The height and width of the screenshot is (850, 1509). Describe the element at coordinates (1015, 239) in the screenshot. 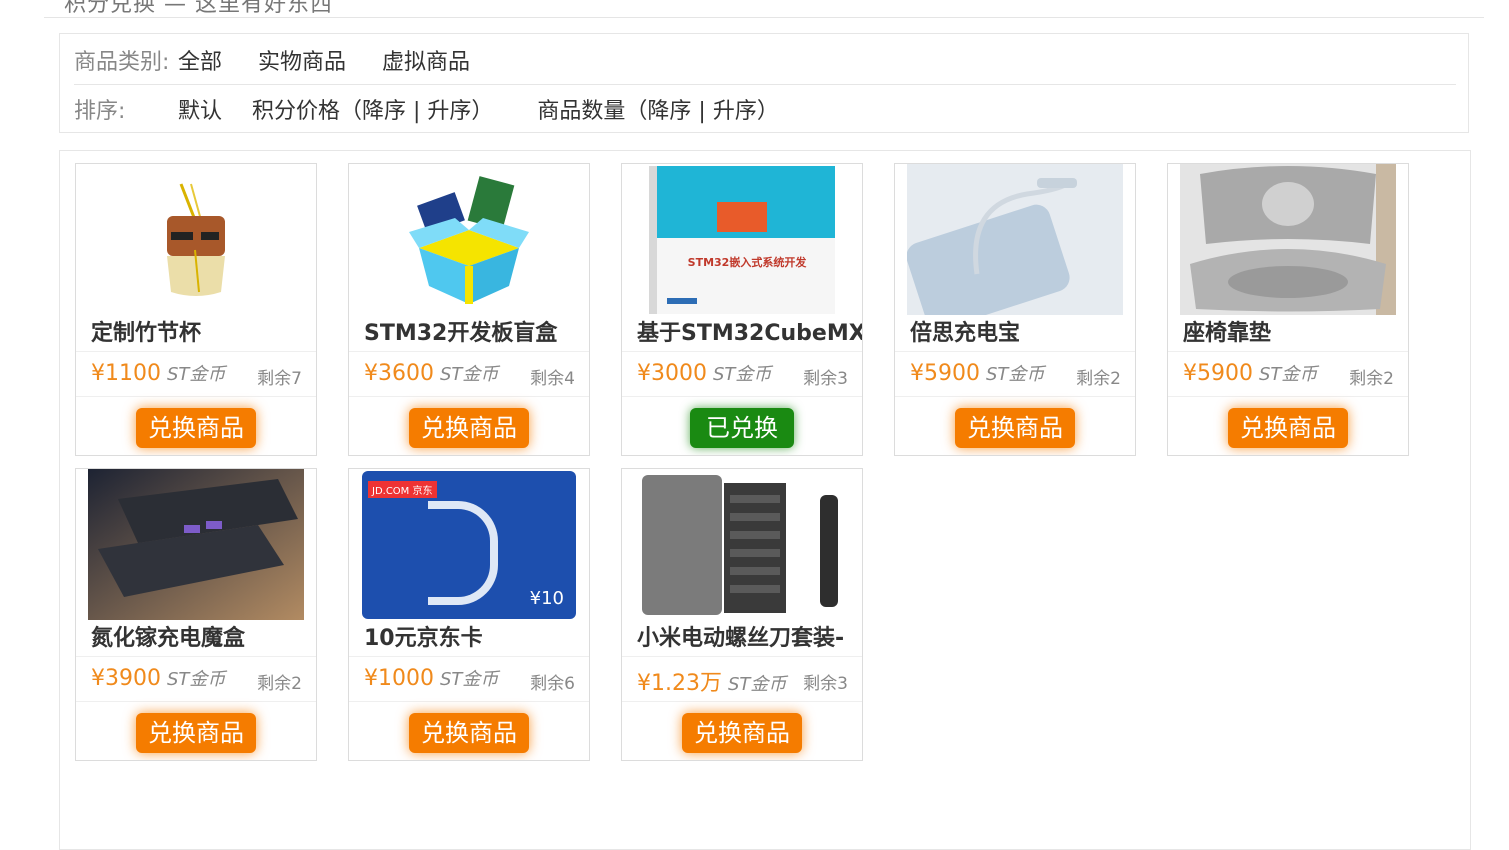

I see `power-bank-icon` at that location.